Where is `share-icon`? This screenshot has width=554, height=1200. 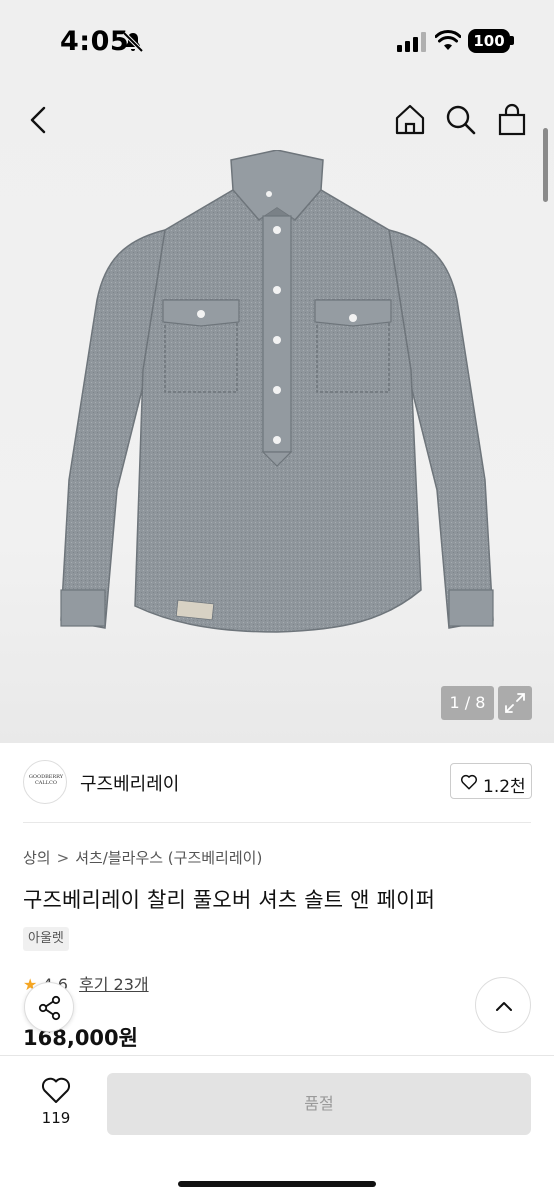
share-icon is located at coordinates (49, 1008).